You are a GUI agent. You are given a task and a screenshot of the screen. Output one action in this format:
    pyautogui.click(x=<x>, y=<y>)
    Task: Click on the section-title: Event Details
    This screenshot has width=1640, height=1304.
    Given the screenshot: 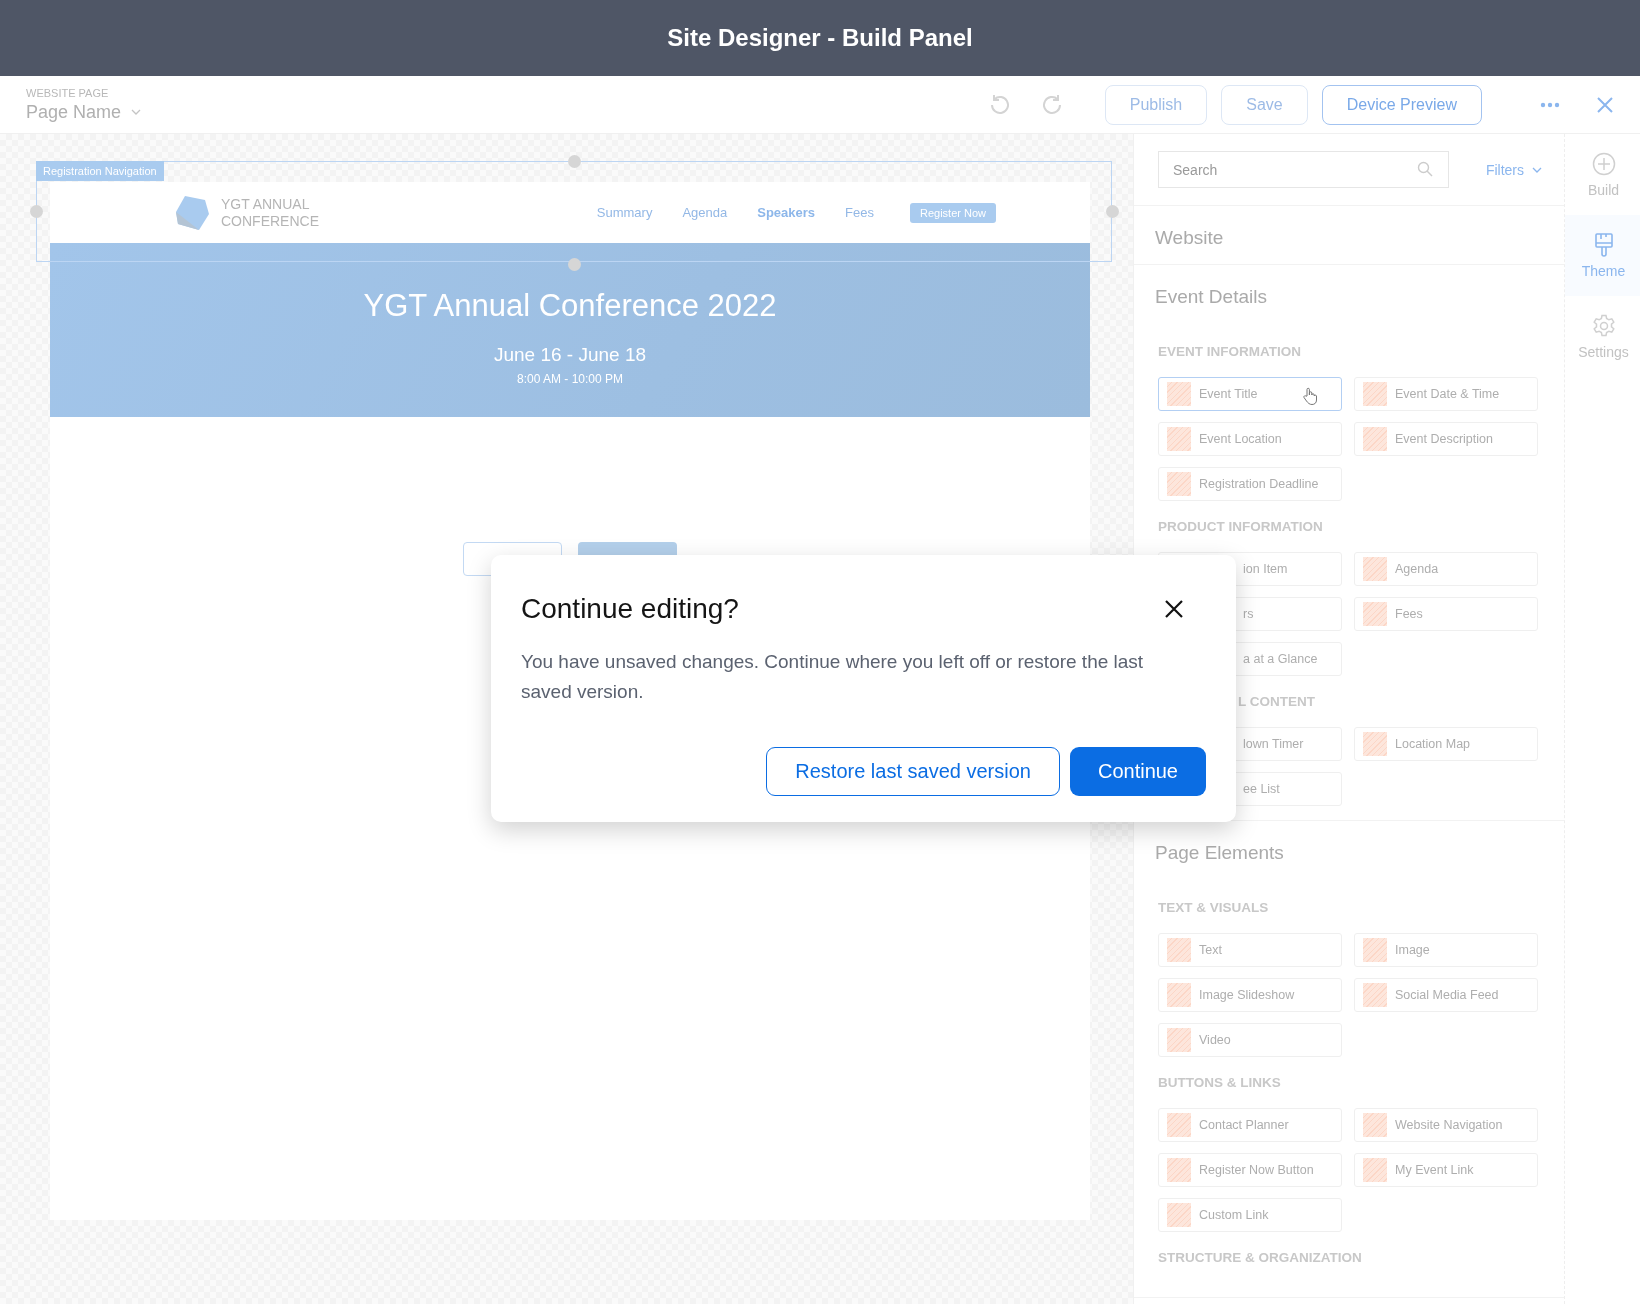 What is the action you would take?
    pyautogui.click(x=1211, y=297)
    